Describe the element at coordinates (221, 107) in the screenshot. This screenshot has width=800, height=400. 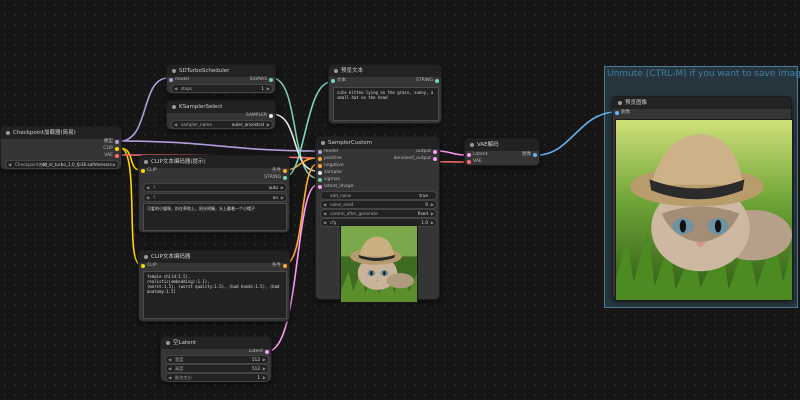
I see `node-title: KSamplerSelect` at that location.